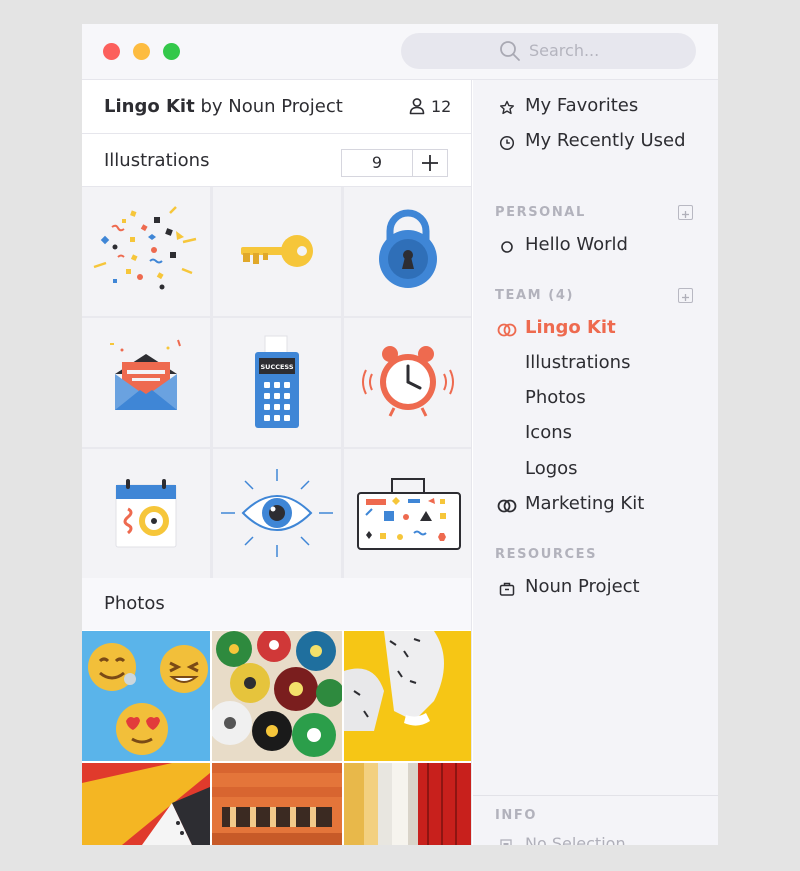  What do you see at coordinates (516, 815) in the screenshot?
I see `info-section-header: INFO` at bounding box center [516, 815].